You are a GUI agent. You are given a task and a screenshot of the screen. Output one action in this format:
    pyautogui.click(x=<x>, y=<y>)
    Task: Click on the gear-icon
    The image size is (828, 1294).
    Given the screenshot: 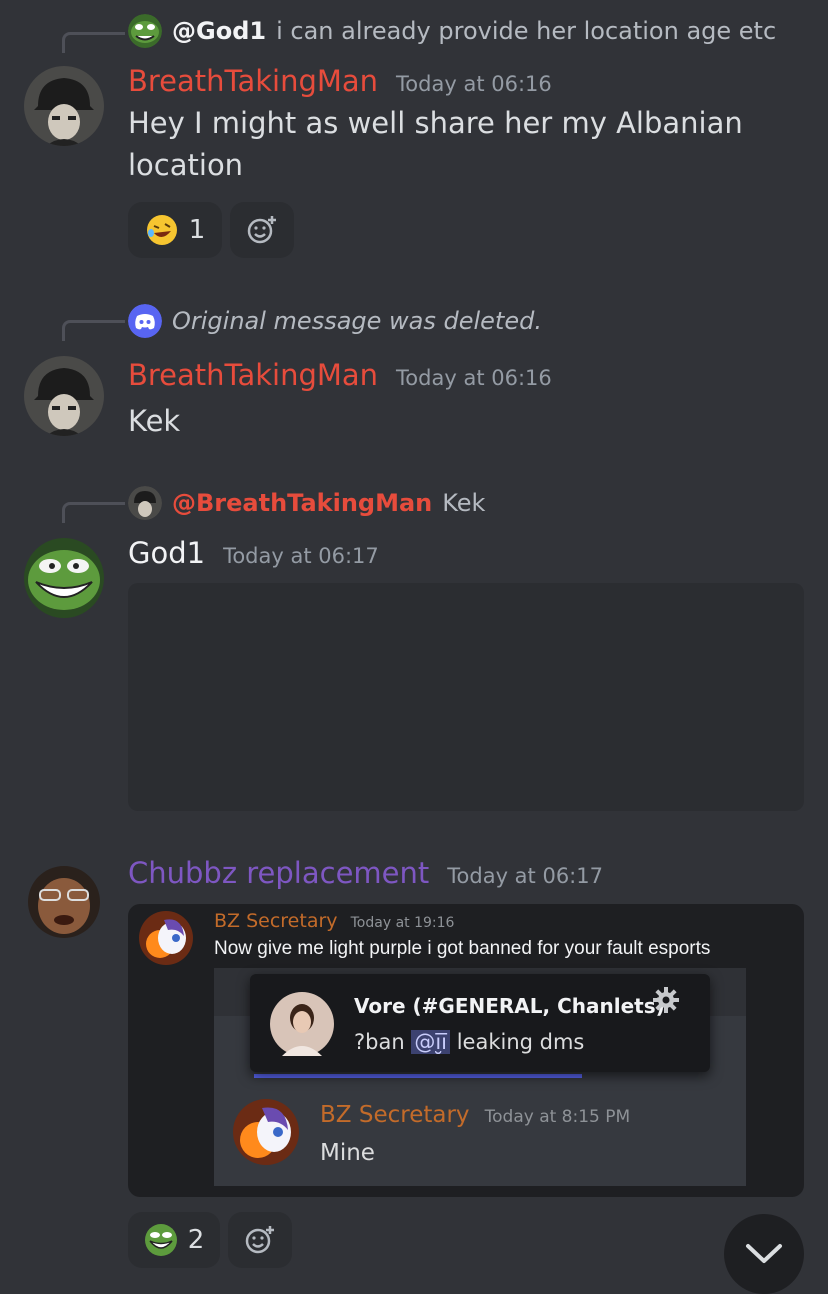 What is the action you would take?
    pyautogui.click(x=666, y=1000)
    